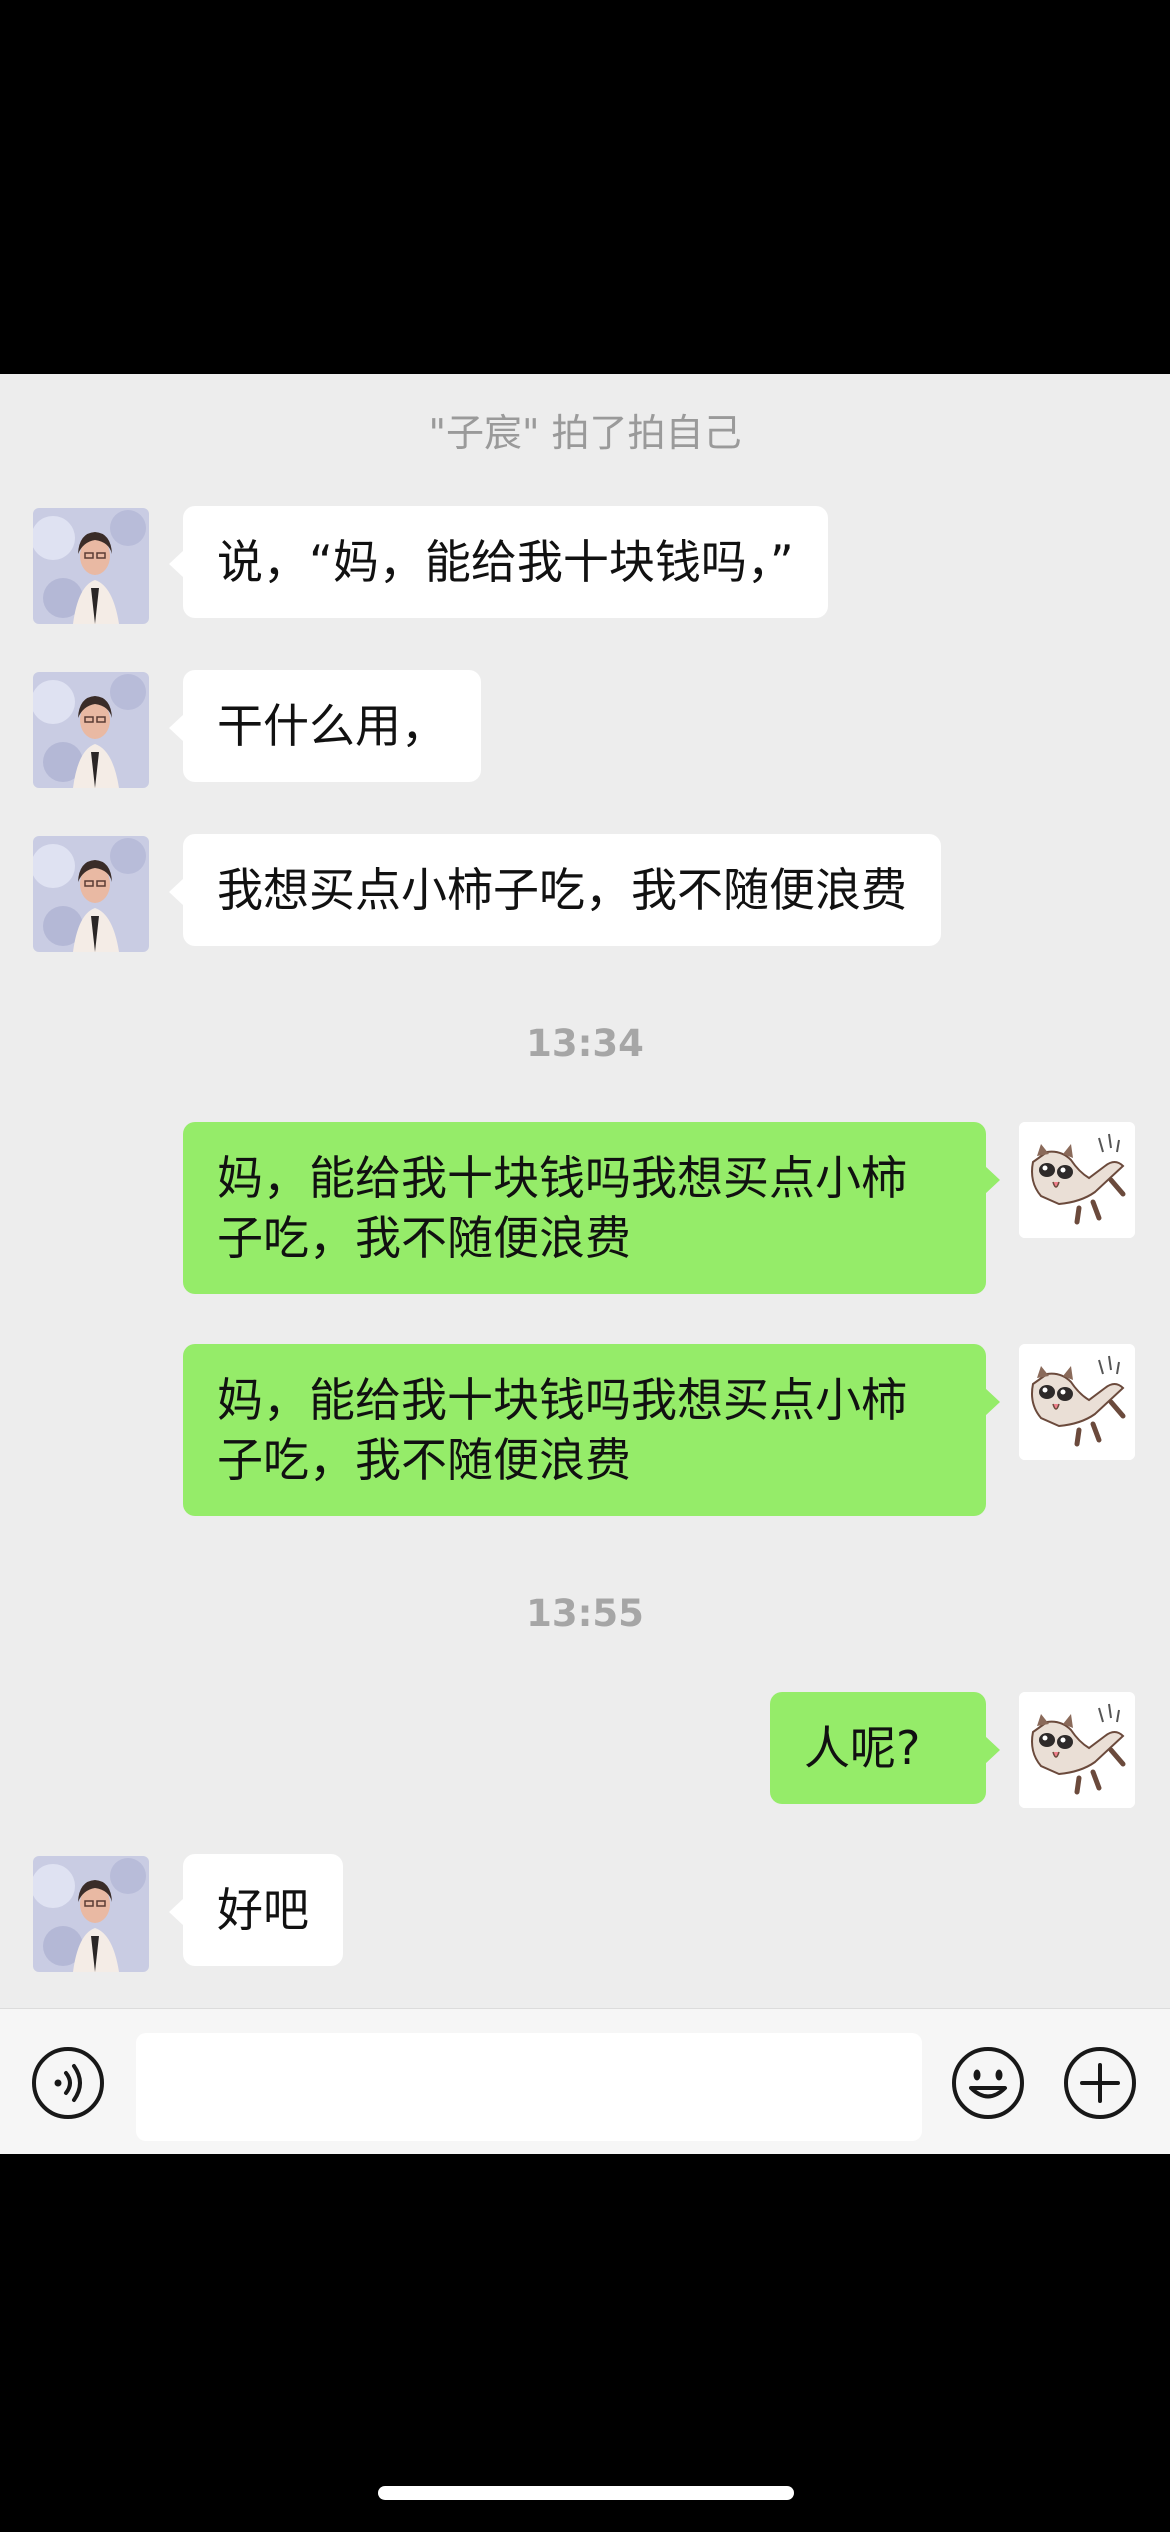 The width and height of the screenshot is (1170, 2532). I want to click on emoji-icon, so click(988, 2083).